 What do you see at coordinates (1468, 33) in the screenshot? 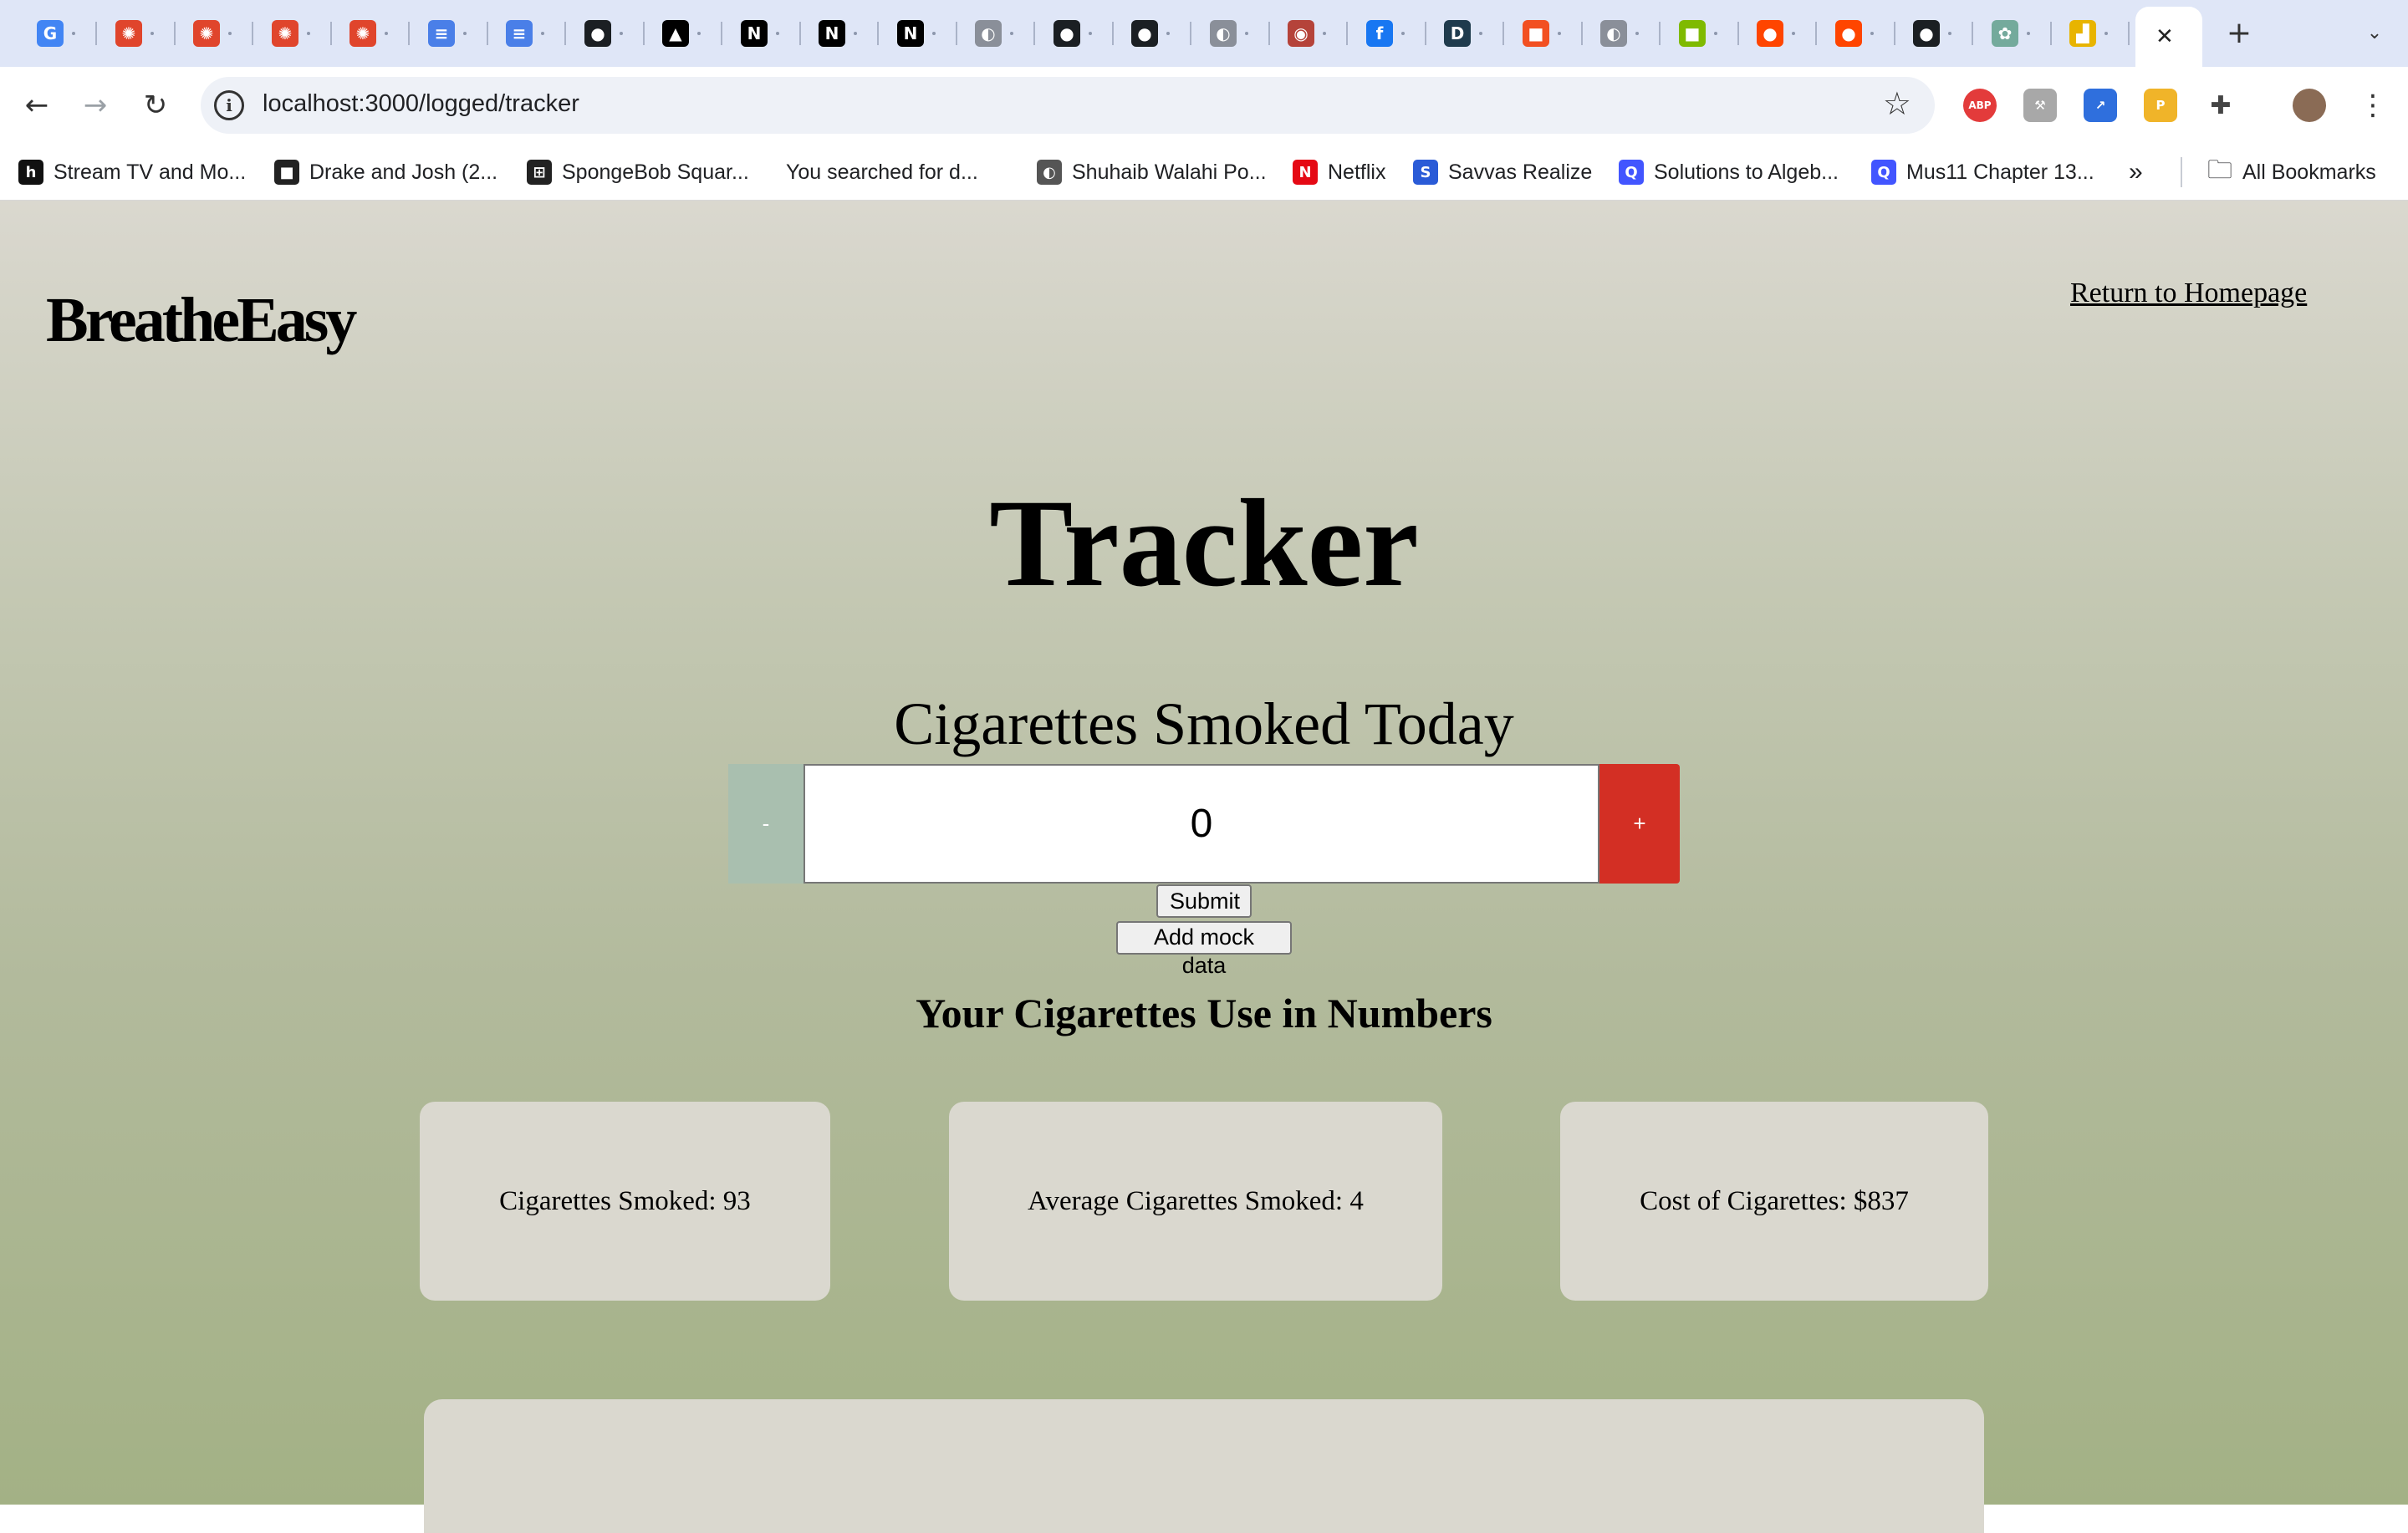
I see `browser-tab: D` at bounding box center [1468, 33].